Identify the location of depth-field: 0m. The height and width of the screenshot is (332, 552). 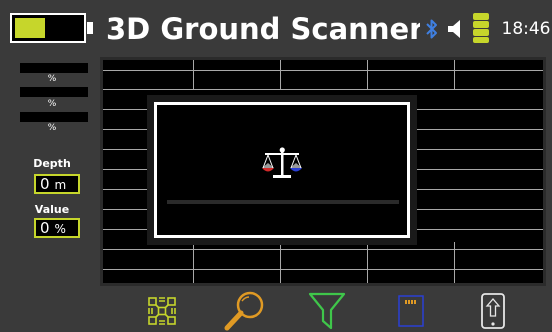
(57, 184).